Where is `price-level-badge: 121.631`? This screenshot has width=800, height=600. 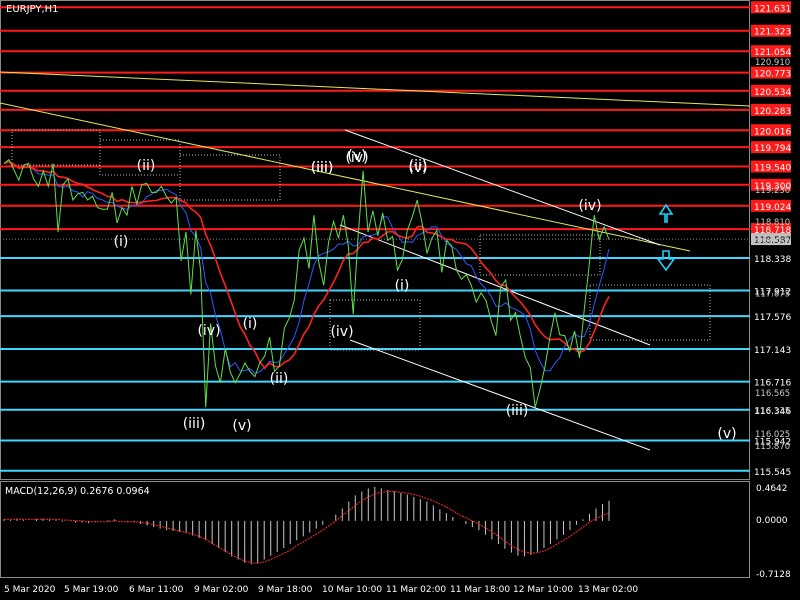 price-level-badge: 121.631 is located at coordinates (771, 7).